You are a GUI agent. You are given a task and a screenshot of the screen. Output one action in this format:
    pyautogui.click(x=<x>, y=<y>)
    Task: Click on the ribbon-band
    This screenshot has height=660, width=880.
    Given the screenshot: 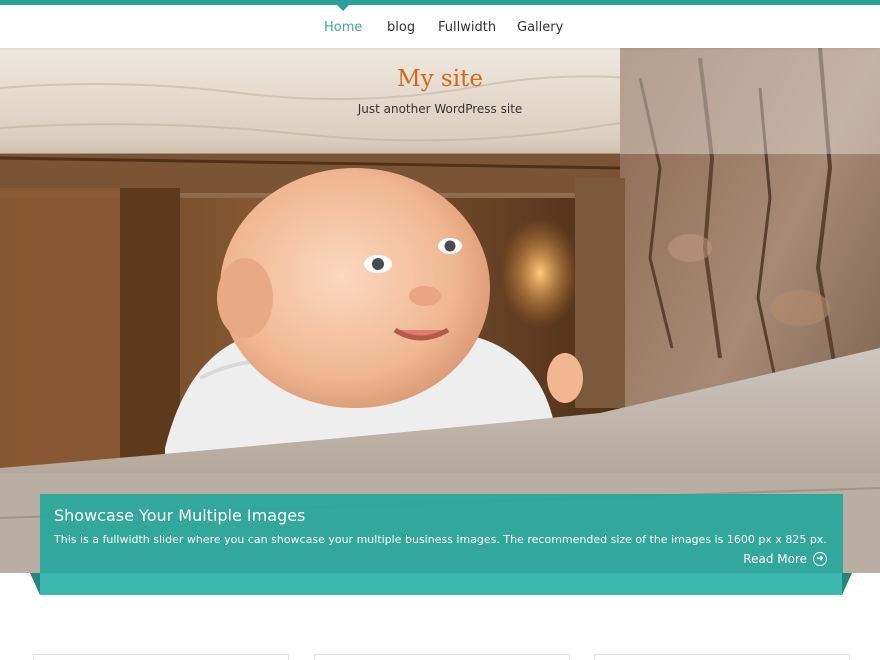 What is the action you would take?
    pyautogui.click(x=441, y=584)
    